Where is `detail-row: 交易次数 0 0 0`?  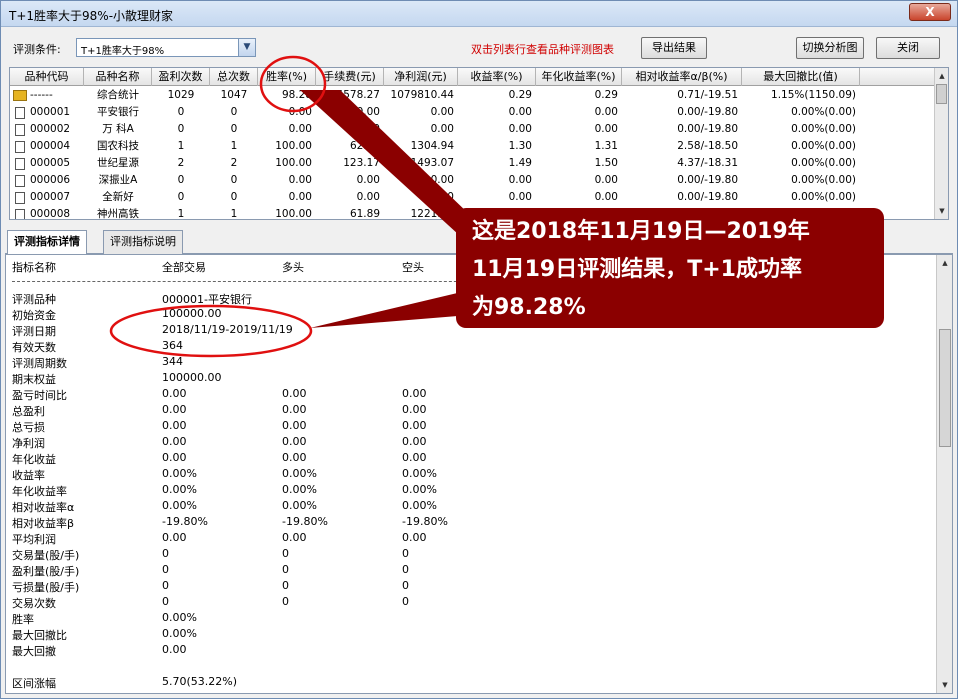
detail-row: 交易次数 0 0 0 is located at coordinates (466, 603).